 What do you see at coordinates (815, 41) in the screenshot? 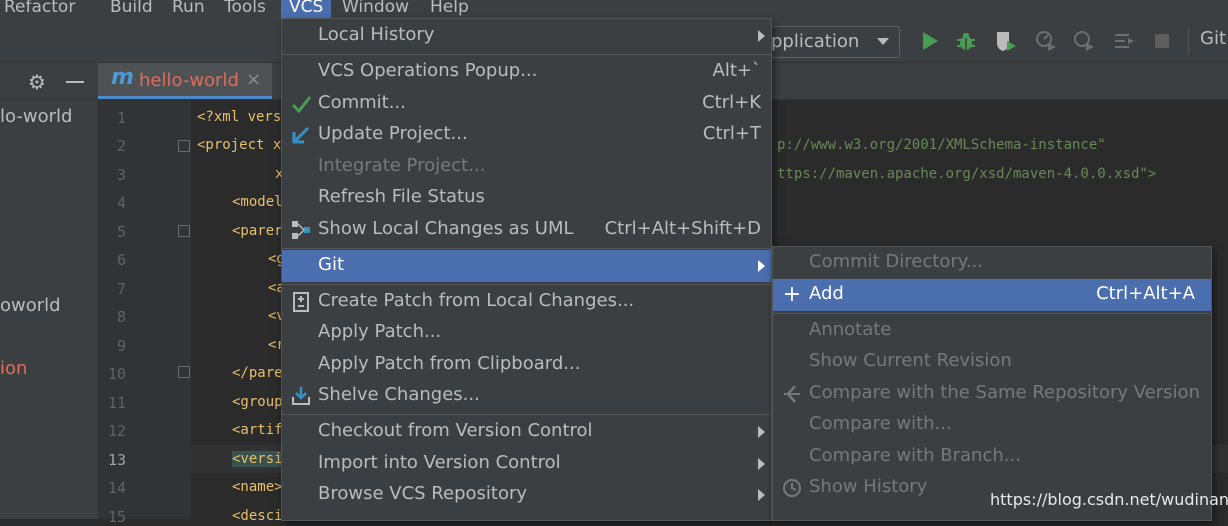
I see `run-configuration-label: pplication` at bounding box center [815, 41].